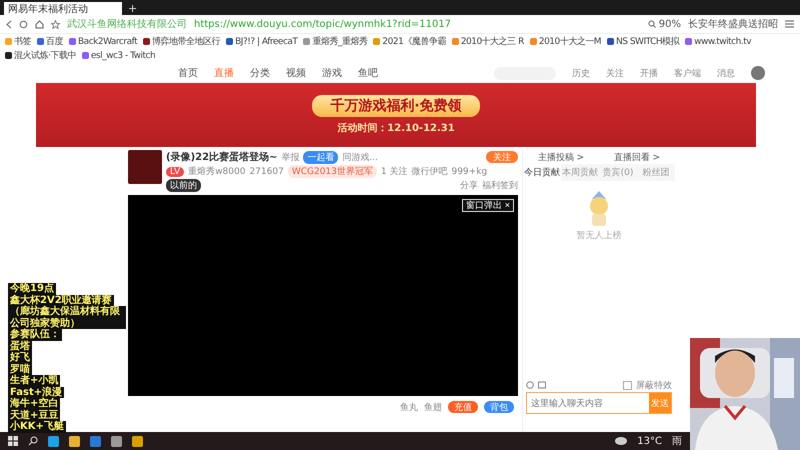 This screenshot has width=800, height=450. I want to click on empty-message: 暂无人上榜, so click(599, 236).